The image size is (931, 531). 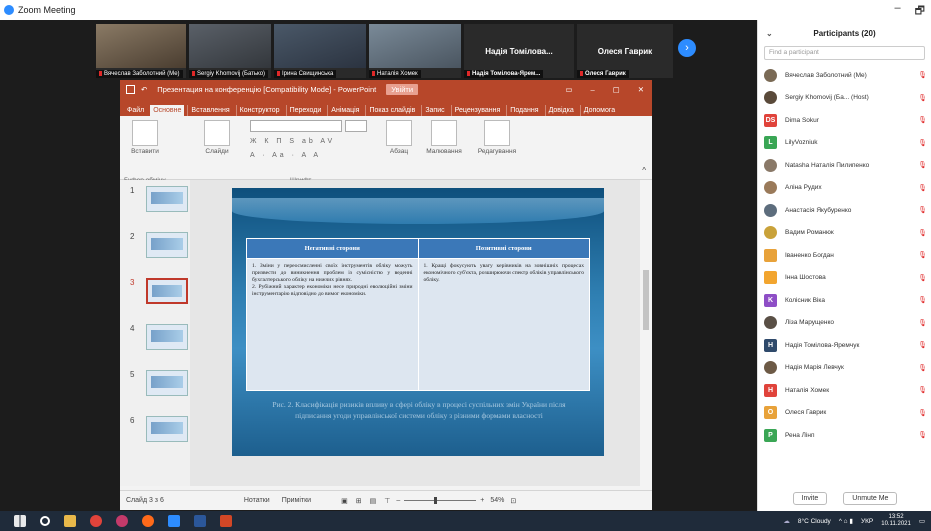 What do you see at coordinates (477, 110) in the screenshot?
I see `tab-review: Рецензування` at bounding box center [477, 110].